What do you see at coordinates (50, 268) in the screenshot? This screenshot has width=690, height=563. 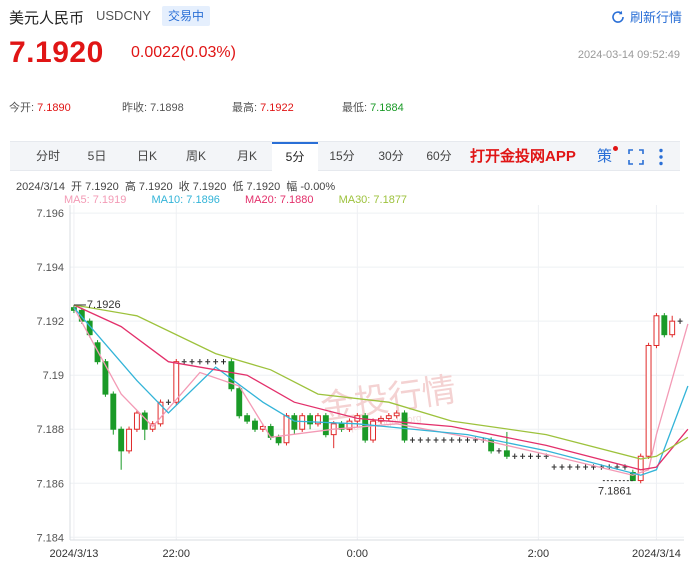 I see `y-tick-label: 7.194` at bounding box center [50, 268].